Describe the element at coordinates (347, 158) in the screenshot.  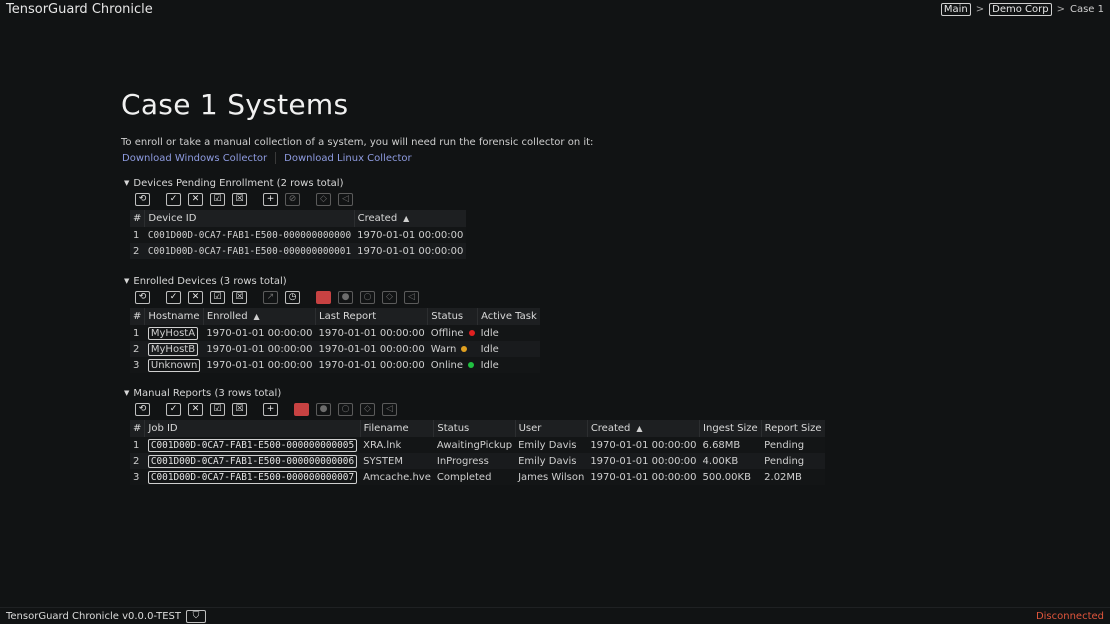
I see `download-linux-link: Download Linux Collector` at that location.